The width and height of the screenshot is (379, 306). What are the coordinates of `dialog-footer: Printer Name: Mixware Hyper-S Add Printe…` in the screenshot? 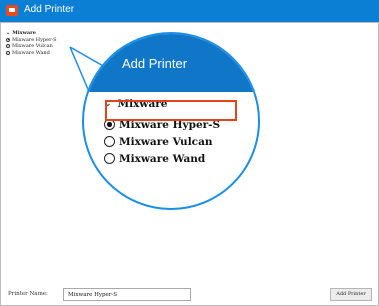 It's located at (189, 295).